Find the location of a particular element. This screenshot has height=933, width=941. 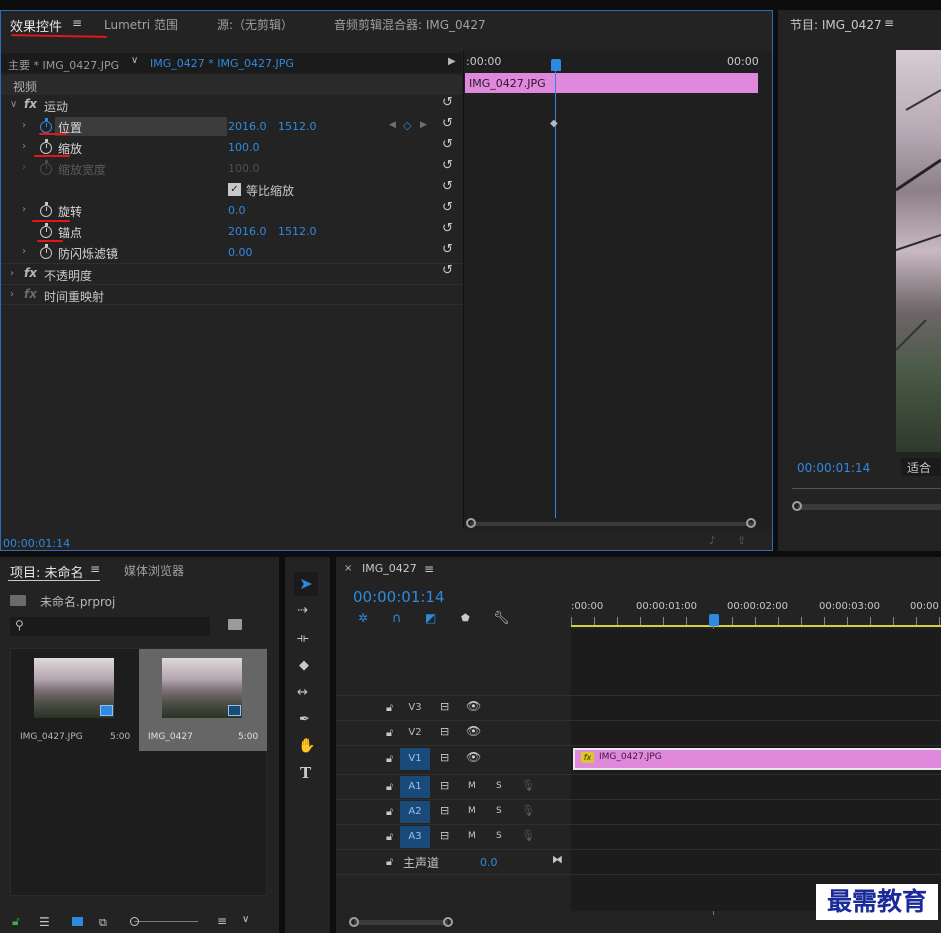

keyframe-diamond-icon: ◆ is located at coordinates (554, 123).